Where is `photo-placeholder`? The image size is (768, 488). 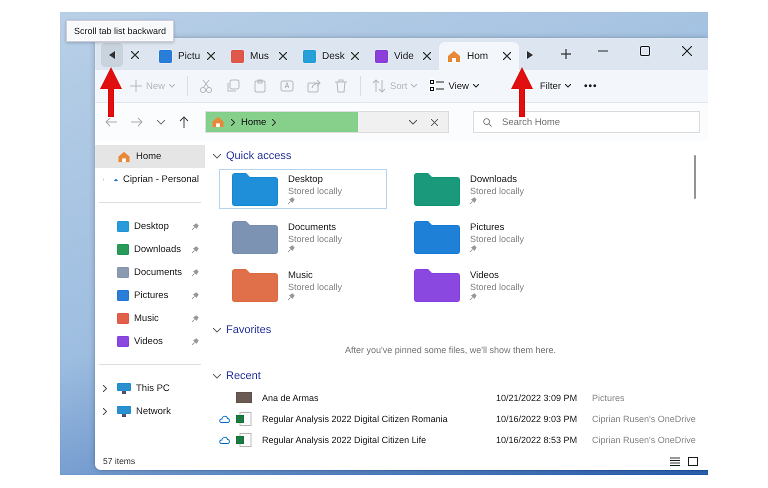
photo-placeholder is located at coordinates (244, 397).